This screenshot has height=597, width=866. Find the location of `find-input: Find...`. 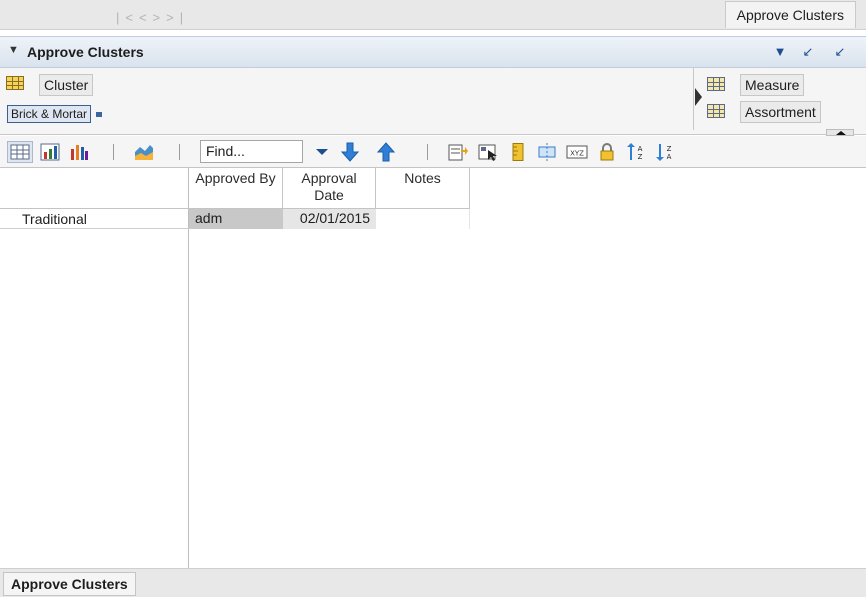

find-input: Find... is located at coordinates (251, 151).